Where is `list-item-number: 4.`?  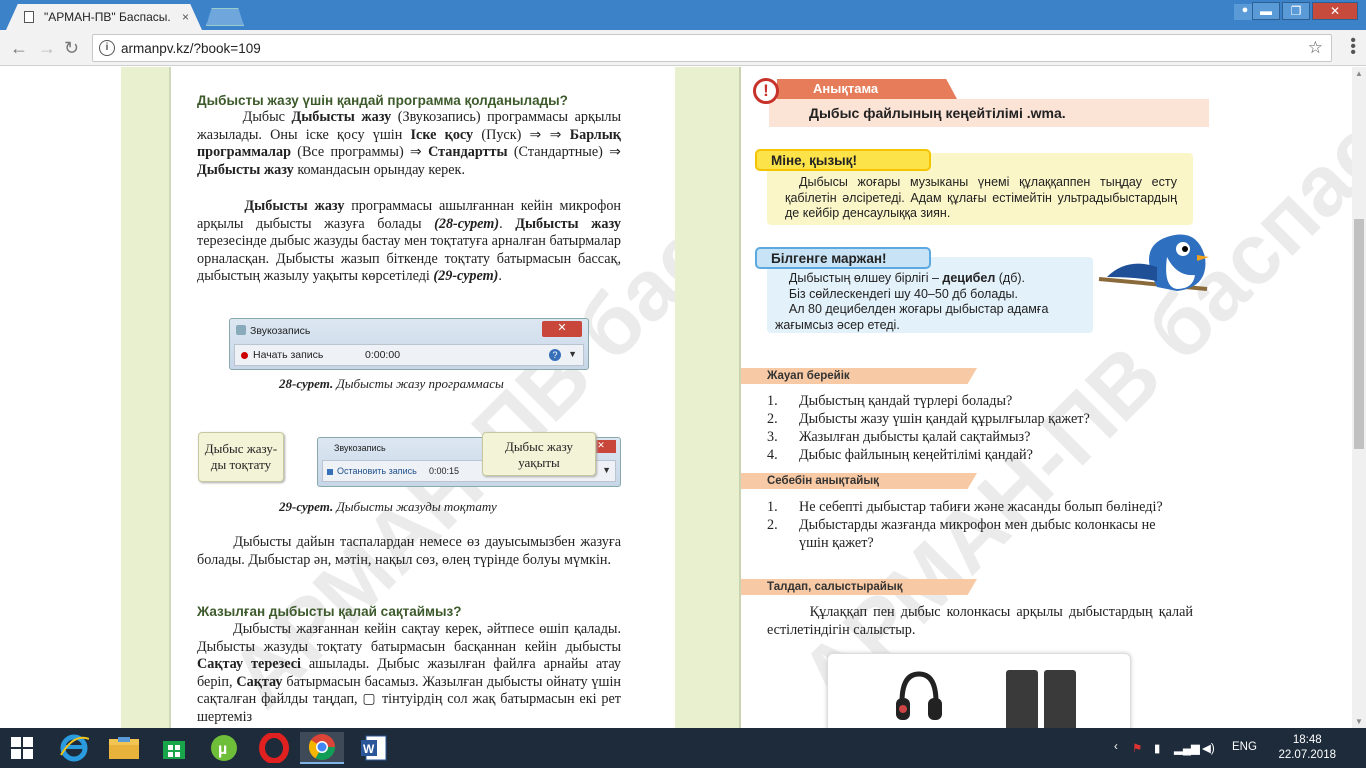 list-item-number: 4. is located at coordinates (772, 455).